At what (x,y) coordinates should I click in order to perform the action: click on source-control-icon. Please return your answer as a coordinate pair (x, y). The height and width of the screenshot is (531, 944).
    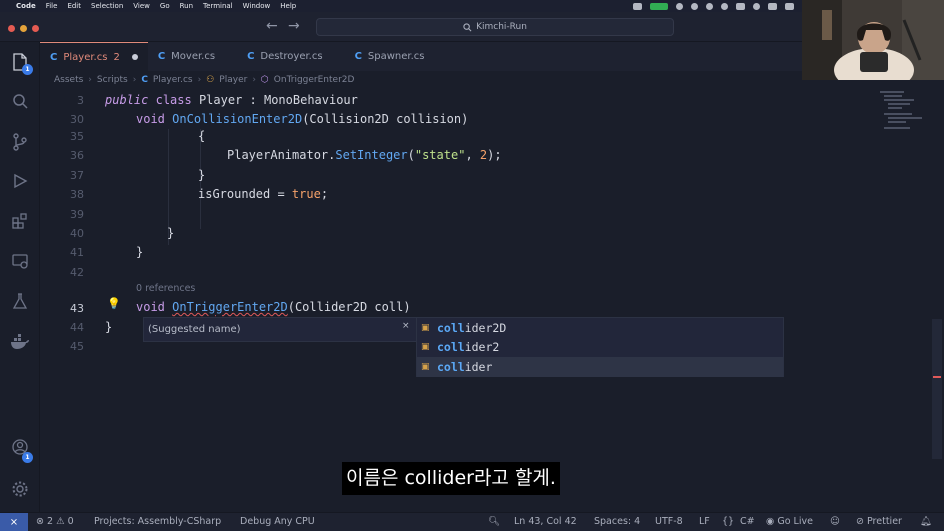
    Looking at the image, I should click on (20, 142).